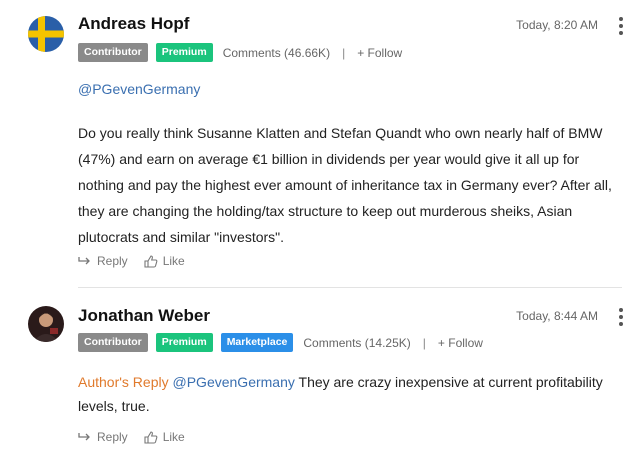 The image size is (638, 460). What do you see at coordinates (276, 53) in the screenshot?
I see `comments-count-link: Comments (46.66K)` at bounding box center [276, 53].